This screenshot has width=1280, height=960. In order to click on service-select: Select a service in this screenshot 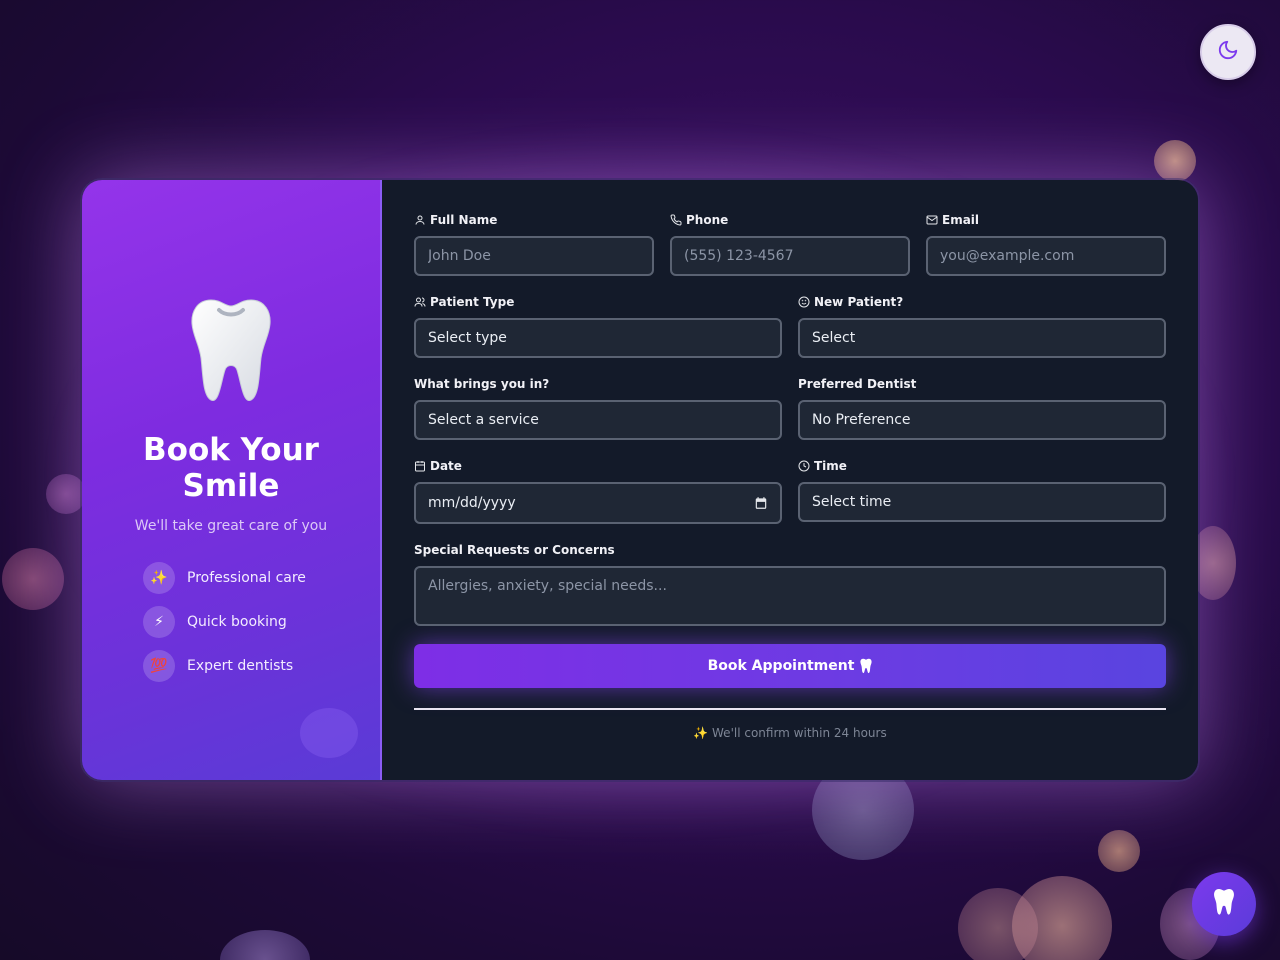, I will do `click(598, 420)`.